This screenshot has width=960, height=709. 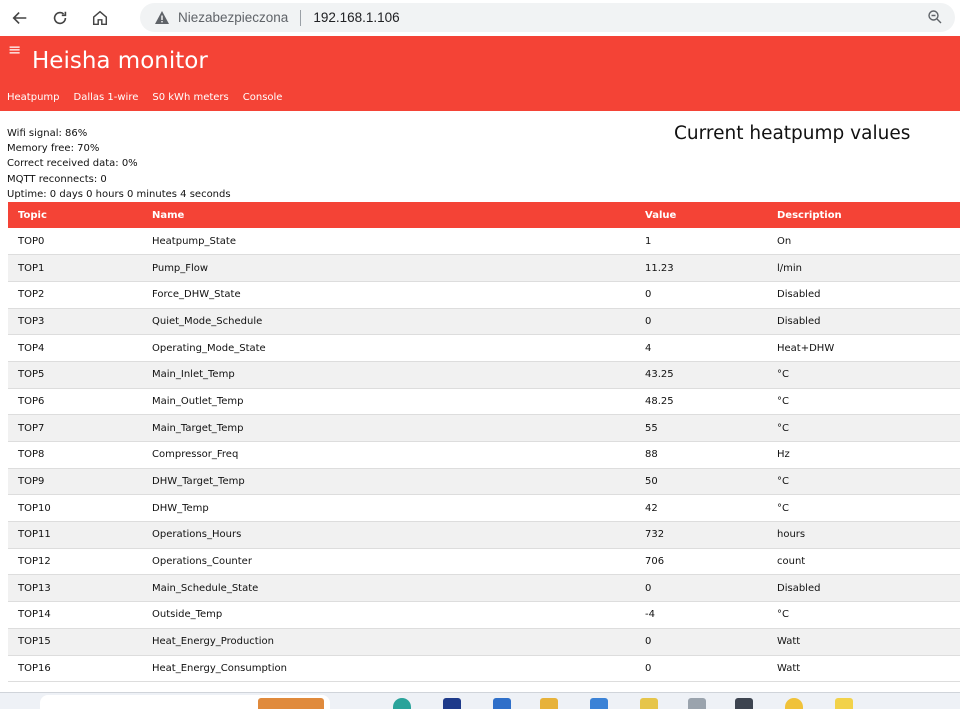 I want to click on cell-name: Main_Target_Temp, so click(x=198, y=428).